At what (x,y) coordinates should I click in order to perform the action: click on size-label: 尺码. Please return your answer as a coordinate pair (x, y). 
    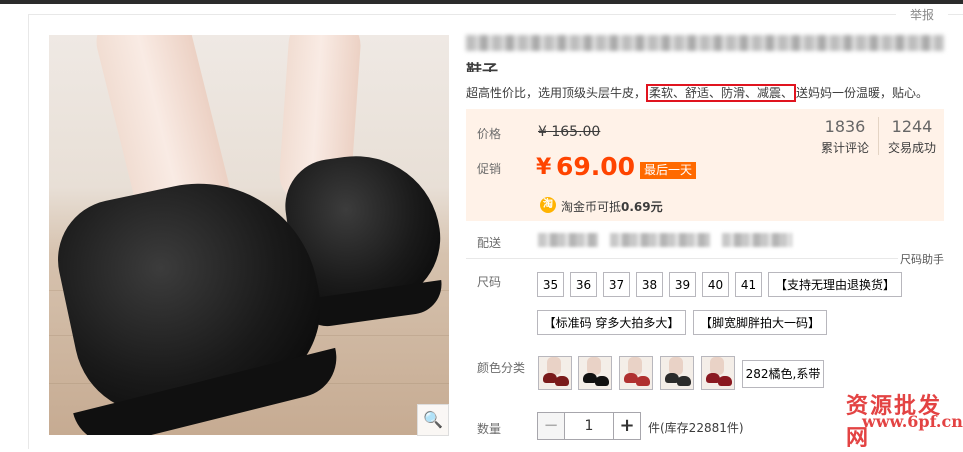
    Looking at the image, I should click on (489, 282).